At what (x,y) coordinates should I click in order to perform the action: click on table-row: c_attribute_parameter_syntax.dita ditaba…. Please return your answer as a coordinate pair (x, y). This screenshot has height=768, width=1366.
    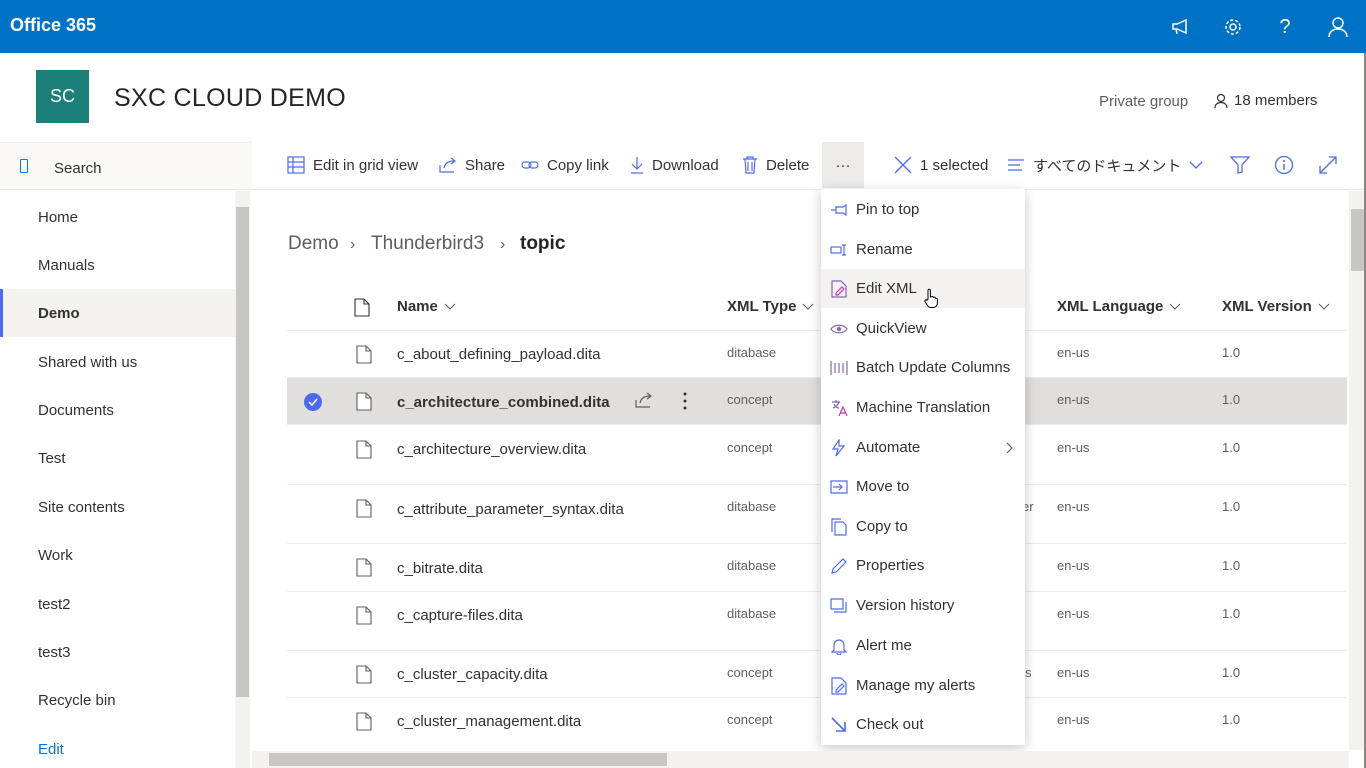
    Looking at the image, I should click on (817, 514).